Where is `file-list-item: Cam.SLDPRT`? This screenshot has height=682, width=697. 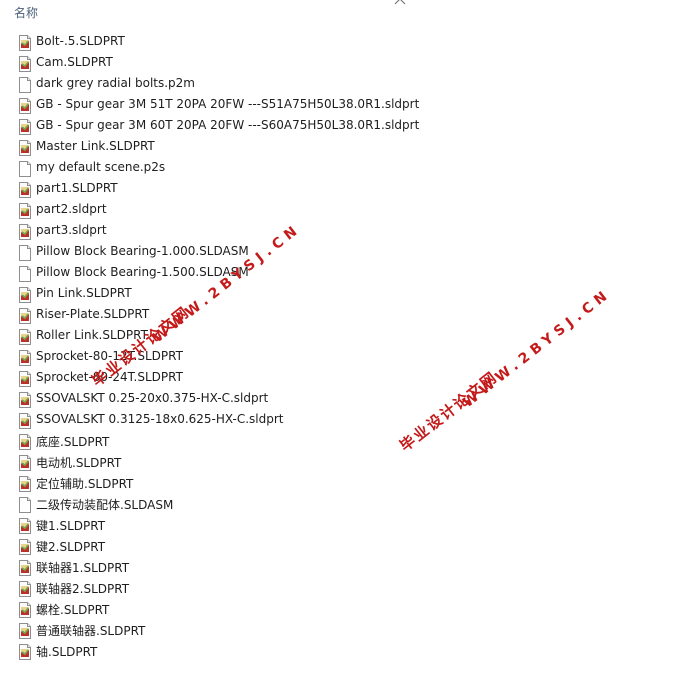 file-list-item: Cam.SLDPRT is located at coordinates (348, 63).